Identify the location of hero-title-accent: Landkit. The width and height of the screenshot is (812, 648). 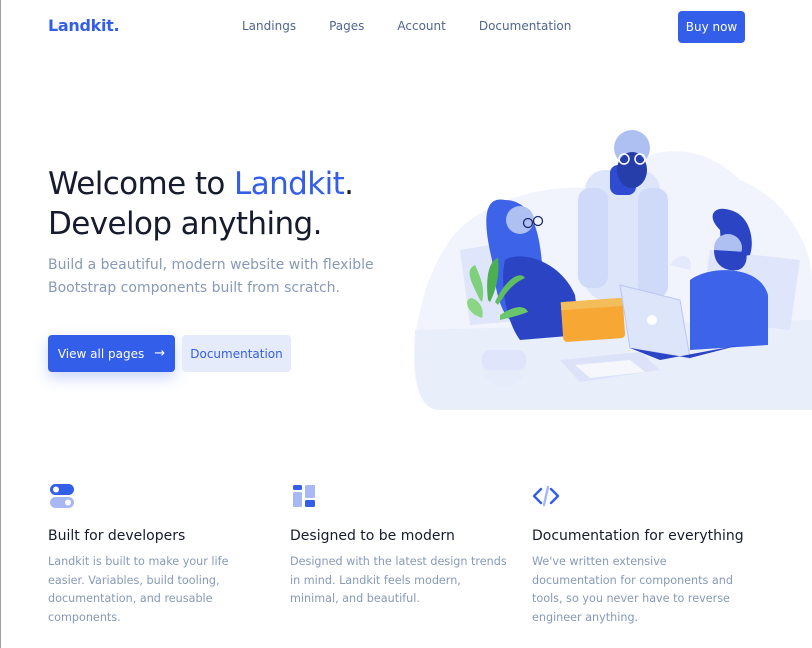
(289, 184).